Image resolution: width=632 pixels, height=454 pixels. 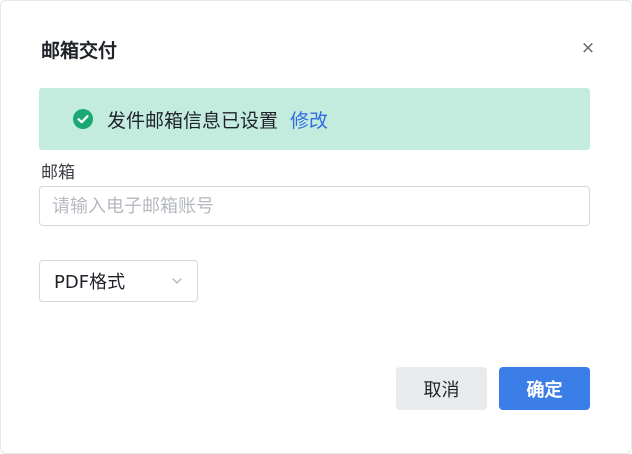 What do you see at coordinates (83, 119) in the screenshot?
I see `check-circle-icon` at bounding box center [83, 119].